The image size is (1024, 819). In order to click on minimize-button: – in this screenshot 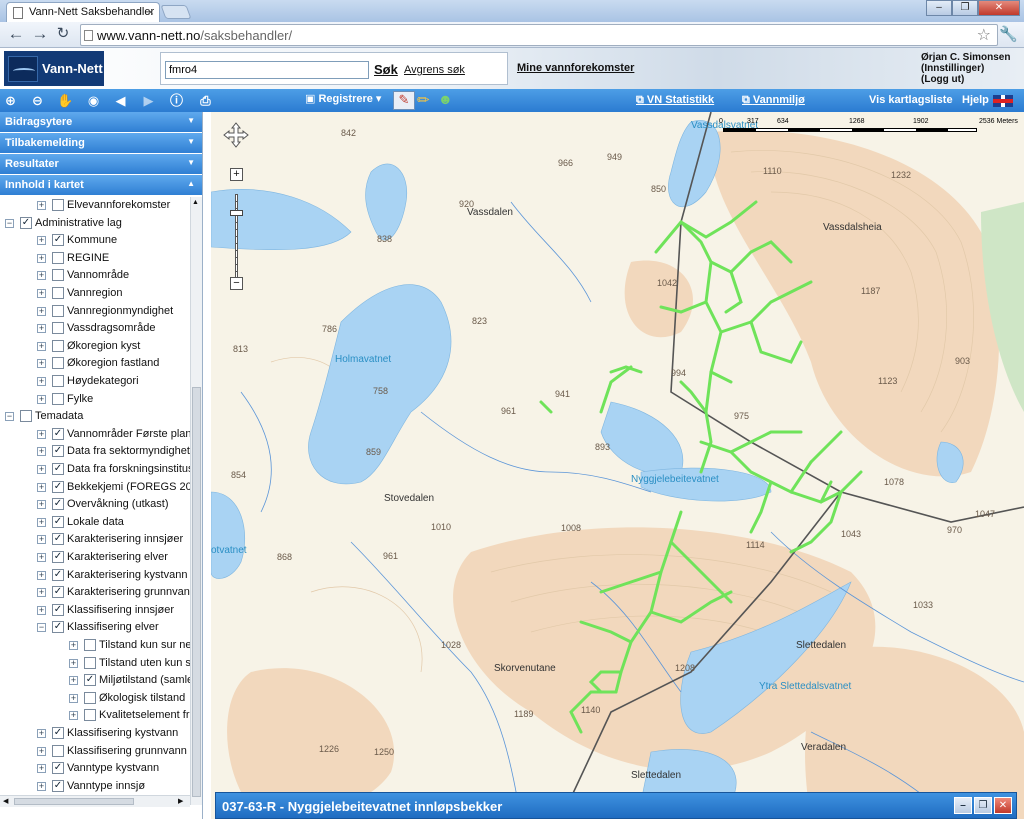, I will do `click(939, 8)`.